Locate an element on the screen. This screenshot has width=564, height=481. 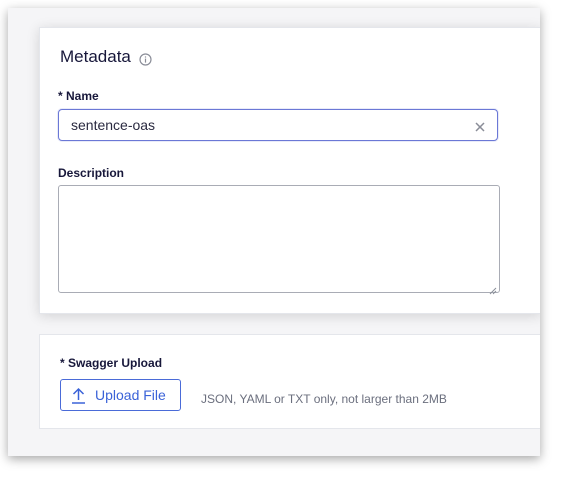
upload-file-label: Upload File is located at coordinates (130, 395).